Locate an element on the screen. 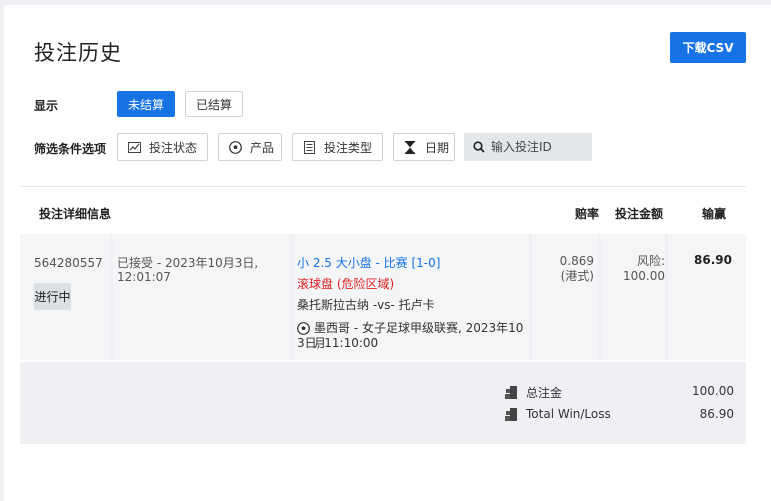  filter-bet-type-button: 投注类型 is located at coordinates (337, 147).